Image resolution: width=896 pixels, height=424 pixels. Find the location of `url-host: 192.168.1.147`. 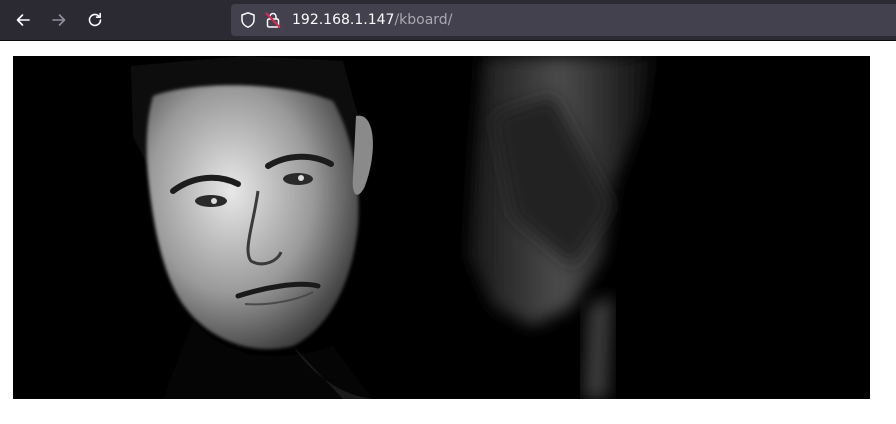

url-host: 192.168.1.147 is located at coordinates (343, 20).